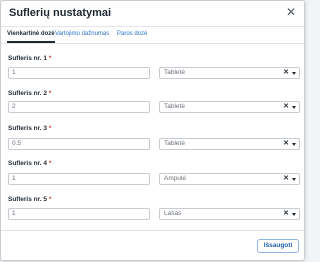  What do you see at coordinates (14, 106) in the screenshot?
I see `input-value: 2` at bounding box center [14, 106].